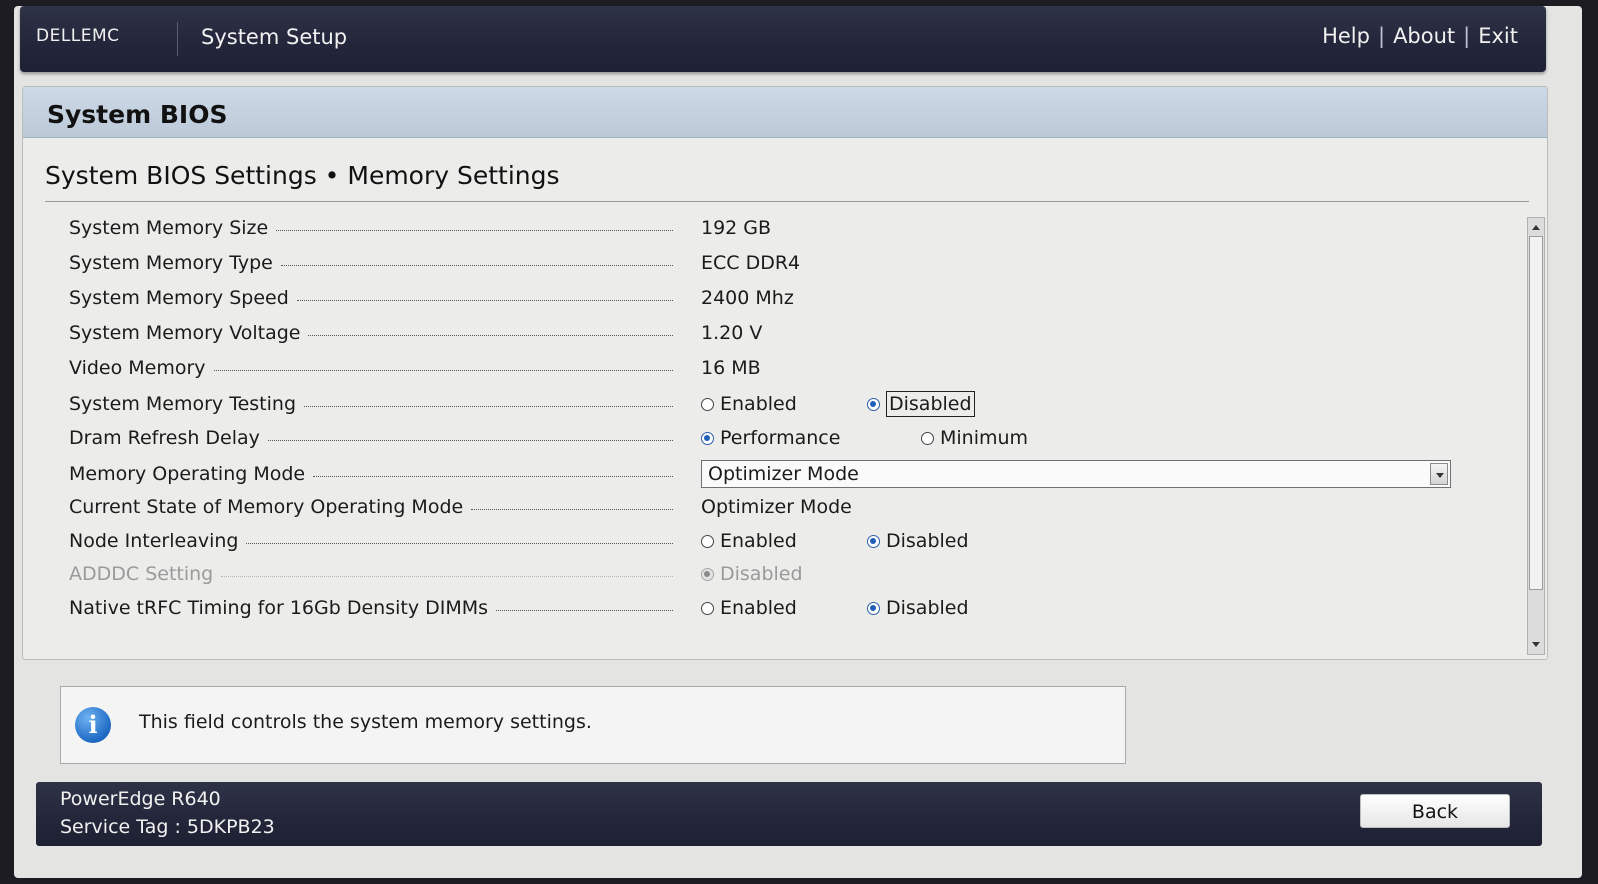  I want to click on radio-label: Performance, so click(780, 438).